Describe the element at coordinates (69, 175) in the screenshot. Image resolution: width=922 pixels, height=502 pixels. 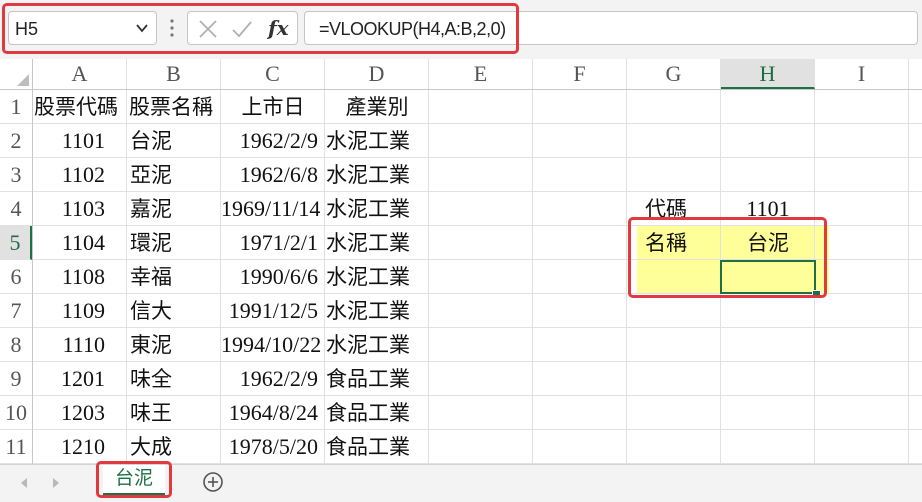
I see `table-cell-code: 1102` at that location.